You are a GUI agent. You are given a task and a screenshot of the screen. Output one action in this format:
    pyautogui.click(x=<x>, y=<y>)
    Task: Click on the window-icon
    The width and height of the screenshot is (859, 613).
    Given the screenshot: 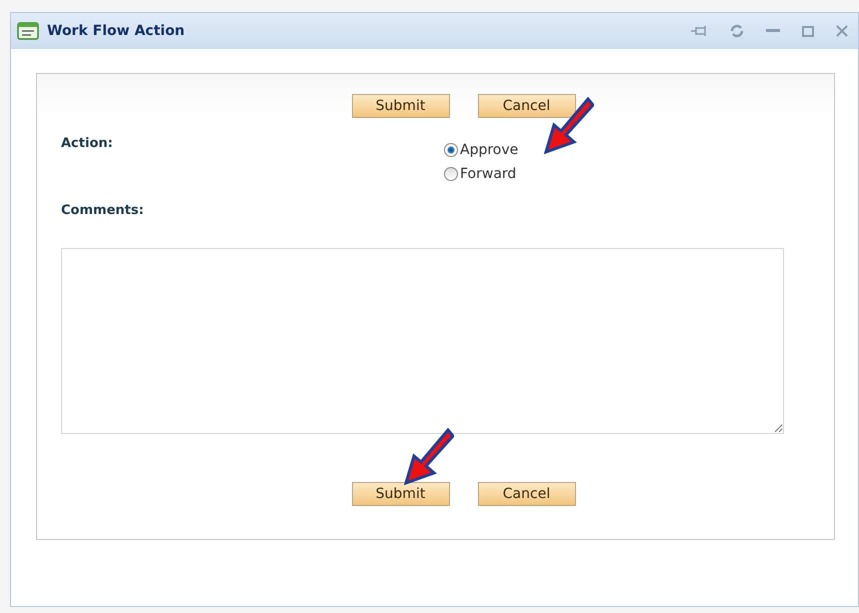 What is the action you would take?
    pyautogui.click(x=28, y=31)
    